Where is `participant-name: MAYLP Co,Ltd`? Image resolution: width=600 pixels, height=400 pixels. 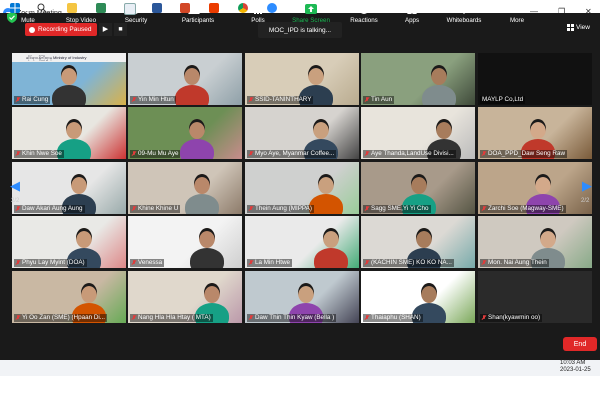
participant-name: MAYLP Co,Ltd is located at coordinates (503, 99).